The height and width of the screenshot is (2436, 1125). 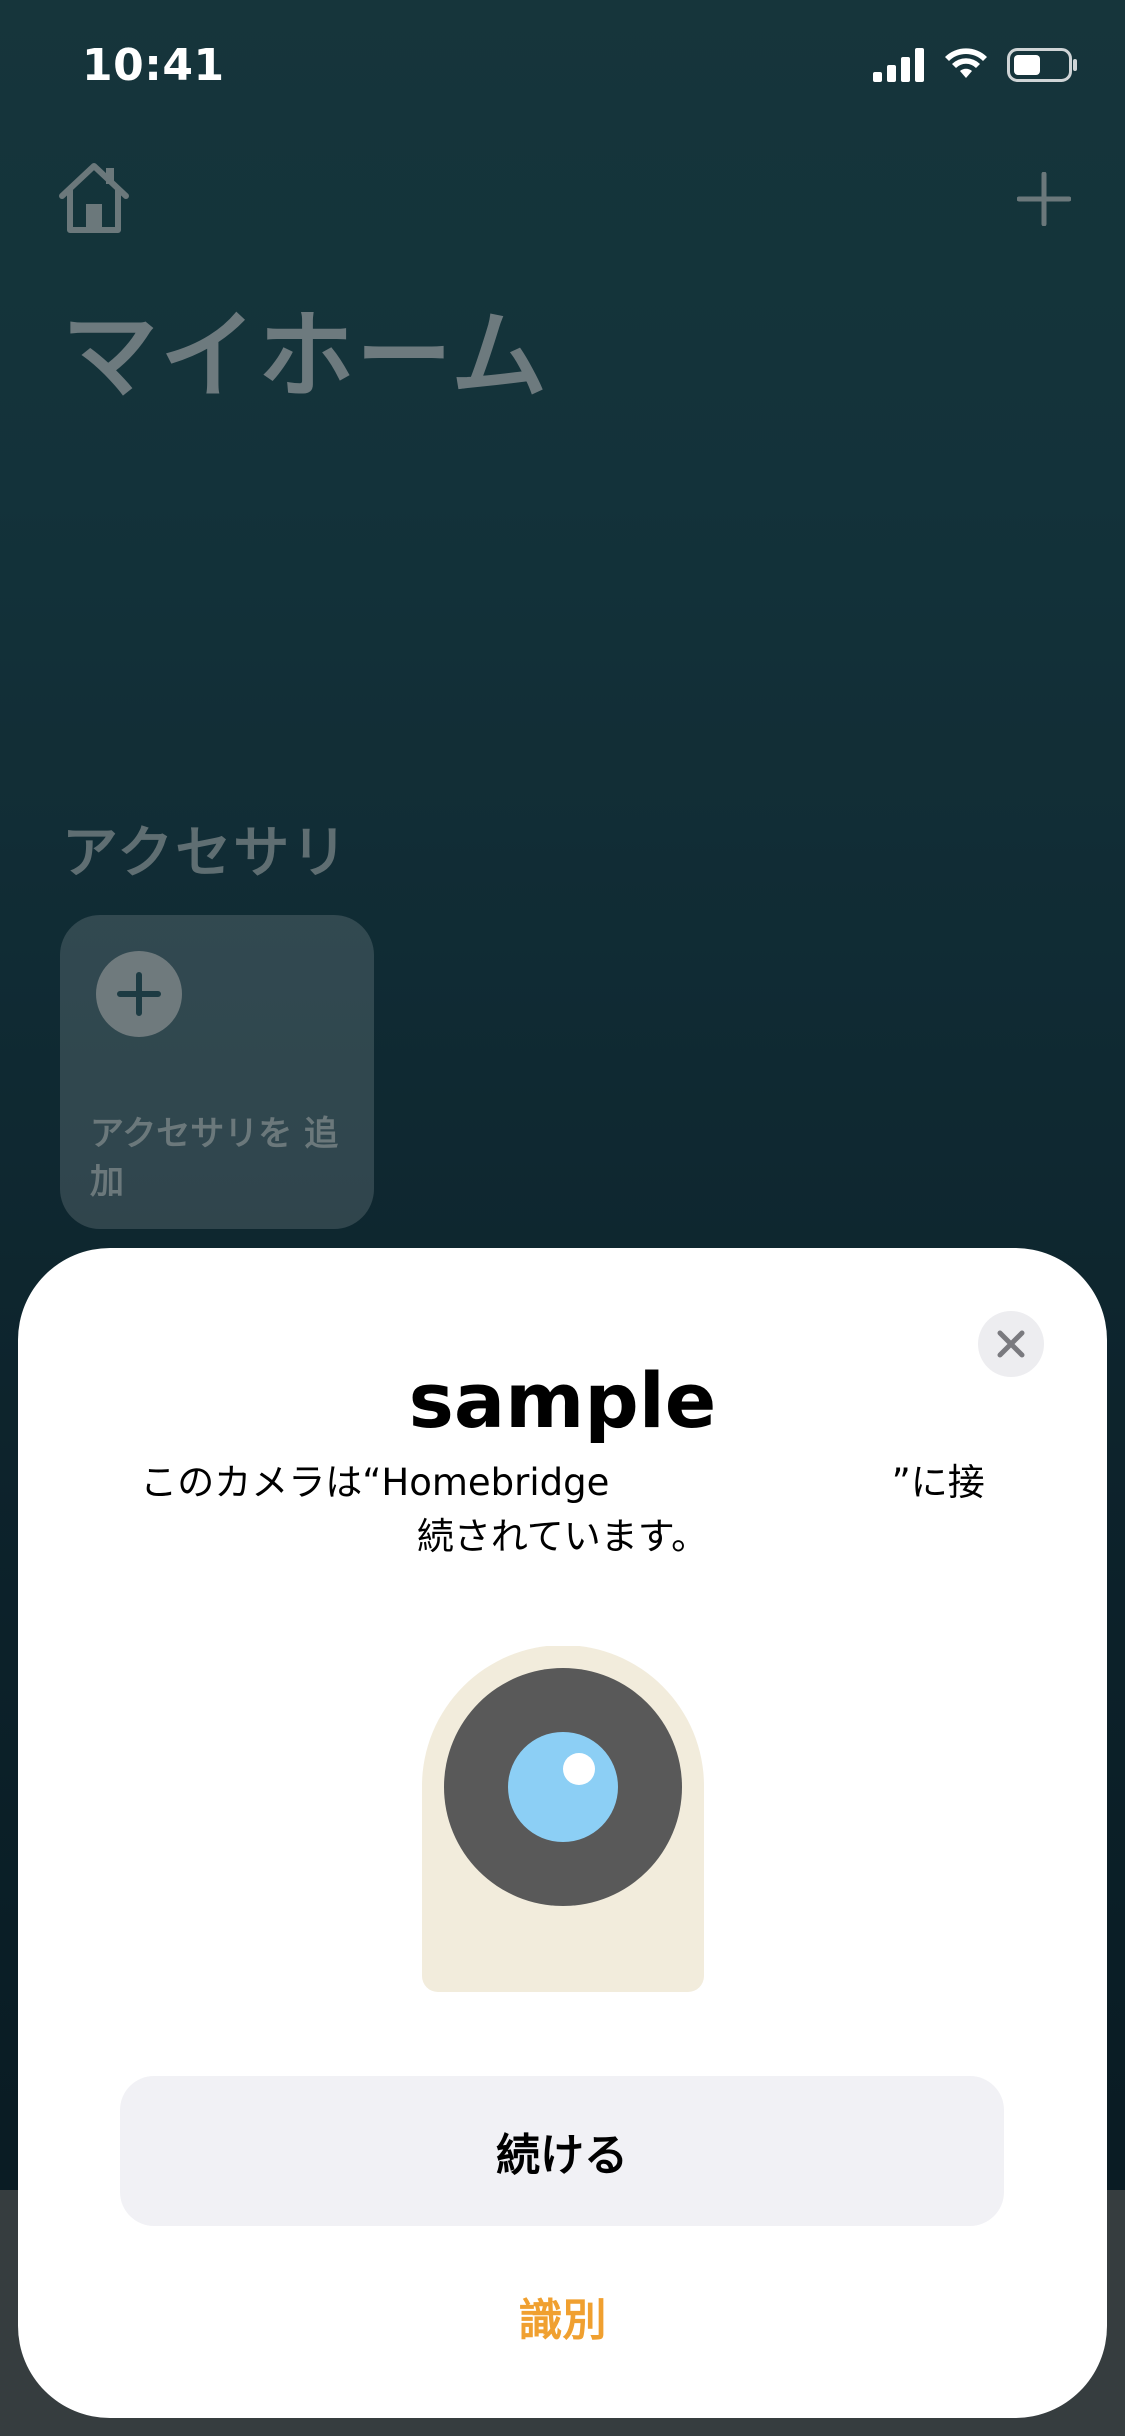 What do you see at coordinates (966, 63) in the screenshot?
I see `wifi-icon` at bounding box center [966, 63].